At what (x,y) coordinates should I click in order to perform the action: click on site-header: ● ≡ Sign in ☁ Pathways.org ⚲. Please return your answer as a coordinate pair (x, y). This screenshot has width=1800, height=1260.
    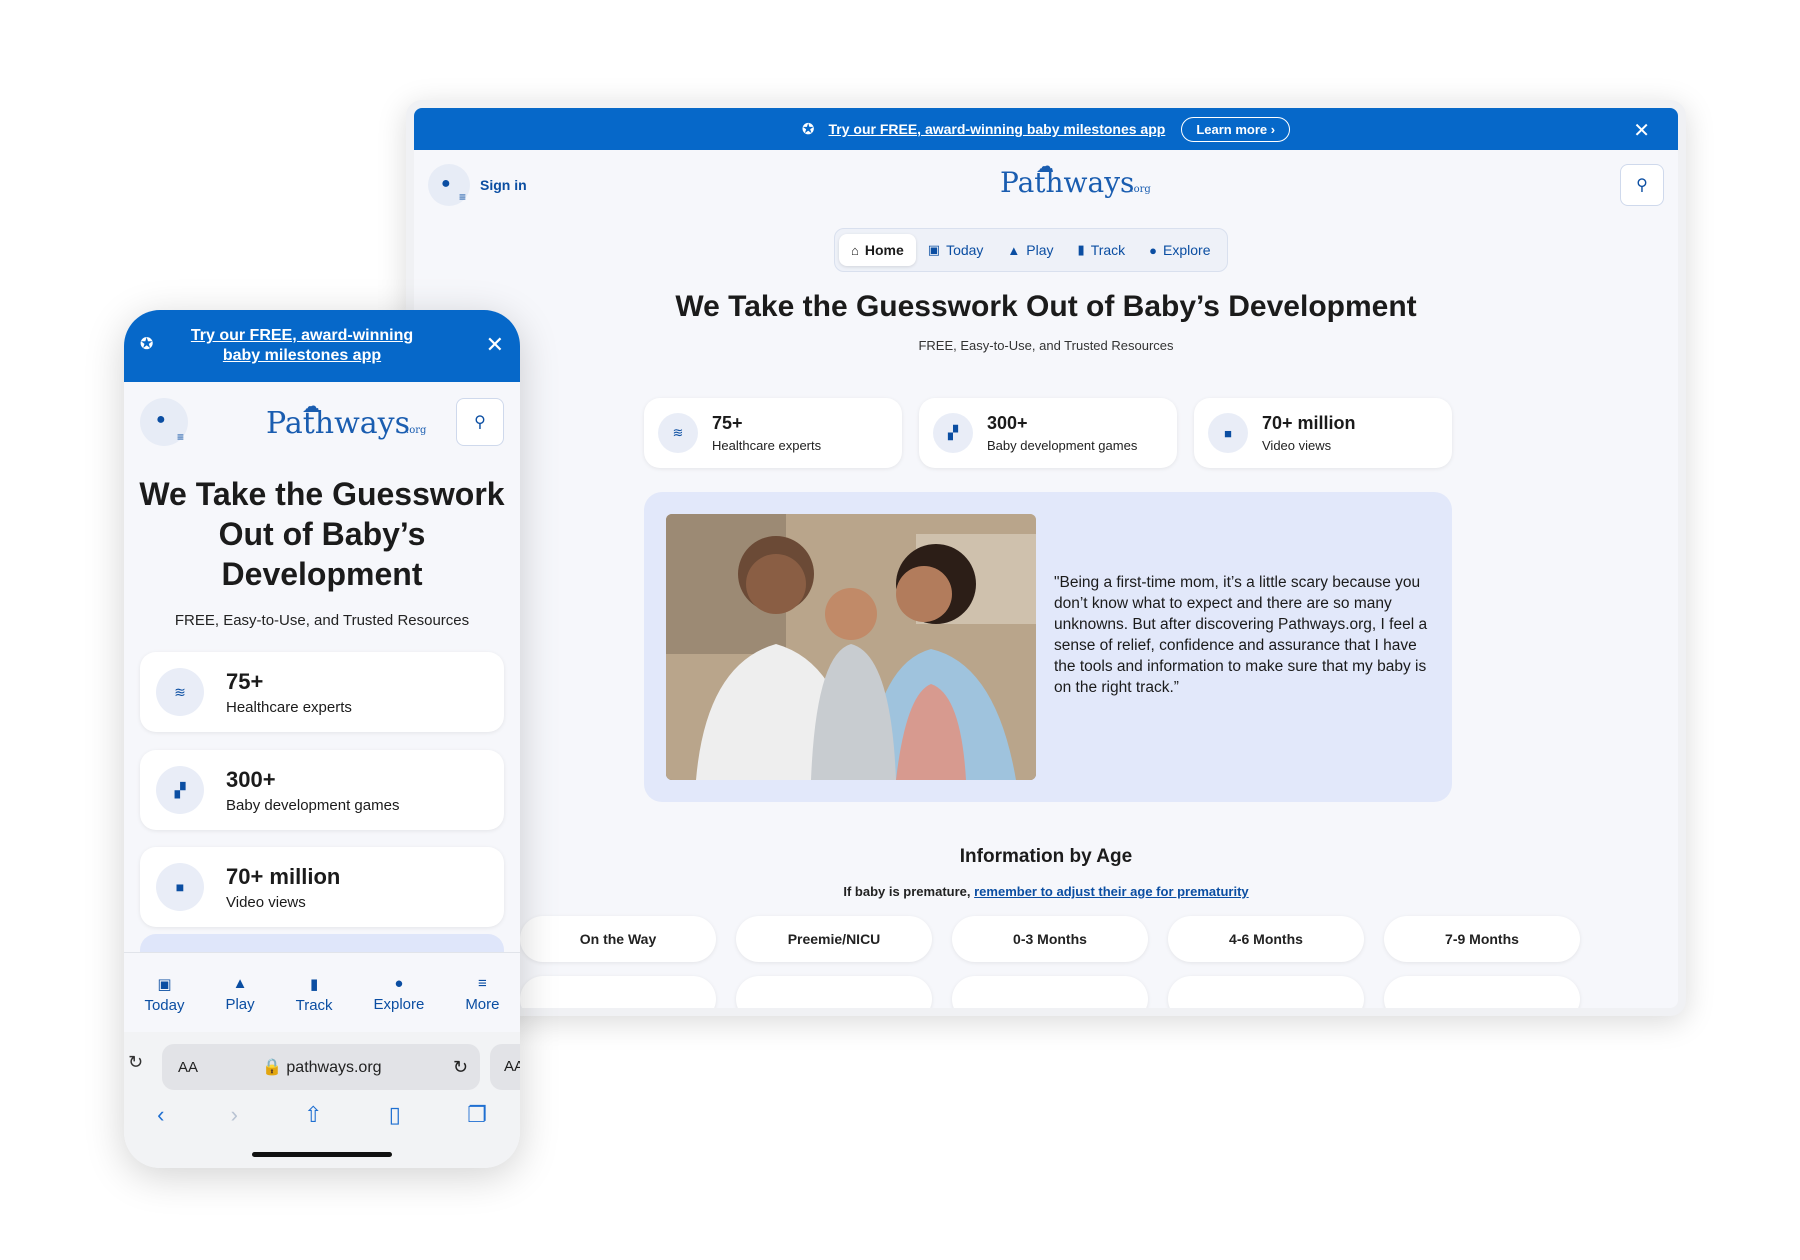
    Looking at the image, I should click on (1046, 185).